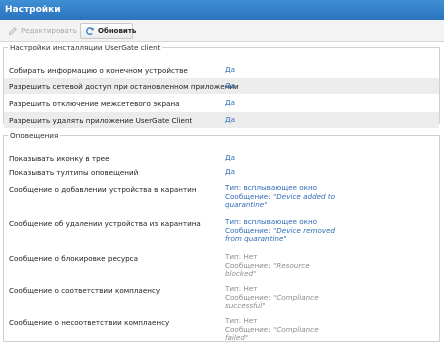 This screenshot has height=345, width=444. Describe the element at coordinates (34, 135) in the screenshot. I see `alerts-legend: Оповещения` at that location.